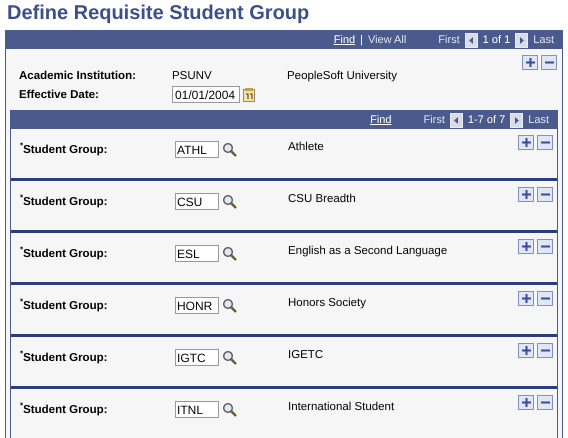  What do you see at coordinates (206, 94) in the screenshot?
I see `date-field: 01/01/2004` at bounding box center [206, 94].